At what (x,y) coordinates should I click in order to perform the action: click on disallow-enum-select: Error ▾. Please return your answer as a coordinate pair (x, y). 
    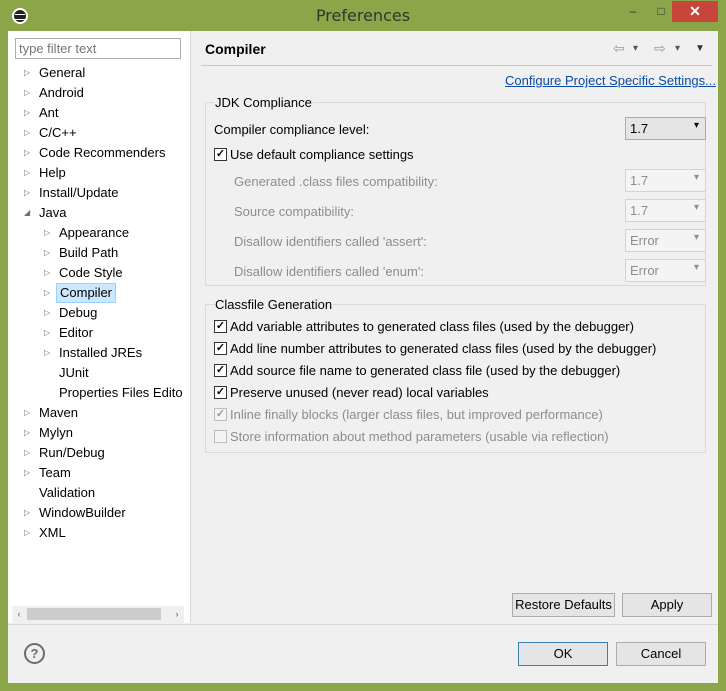
    Looking at the image, I should click on (665, 270).